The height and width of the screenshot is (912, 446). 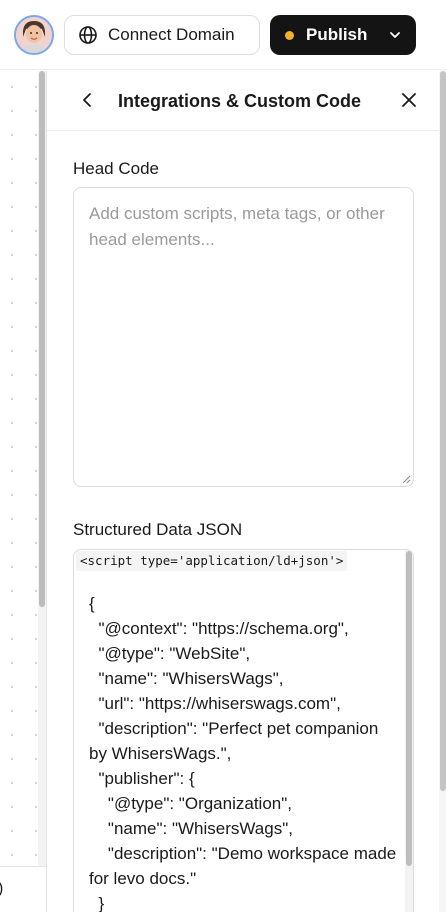 I want to click on user-avatar, so click(x=34, y=35).